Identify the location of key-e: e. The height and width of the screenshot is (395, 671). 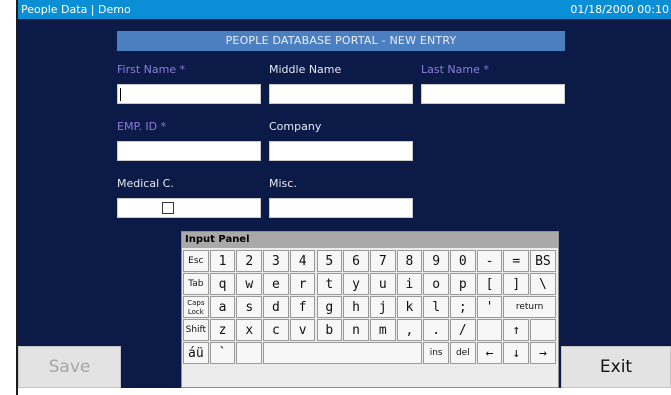
(276, 284).